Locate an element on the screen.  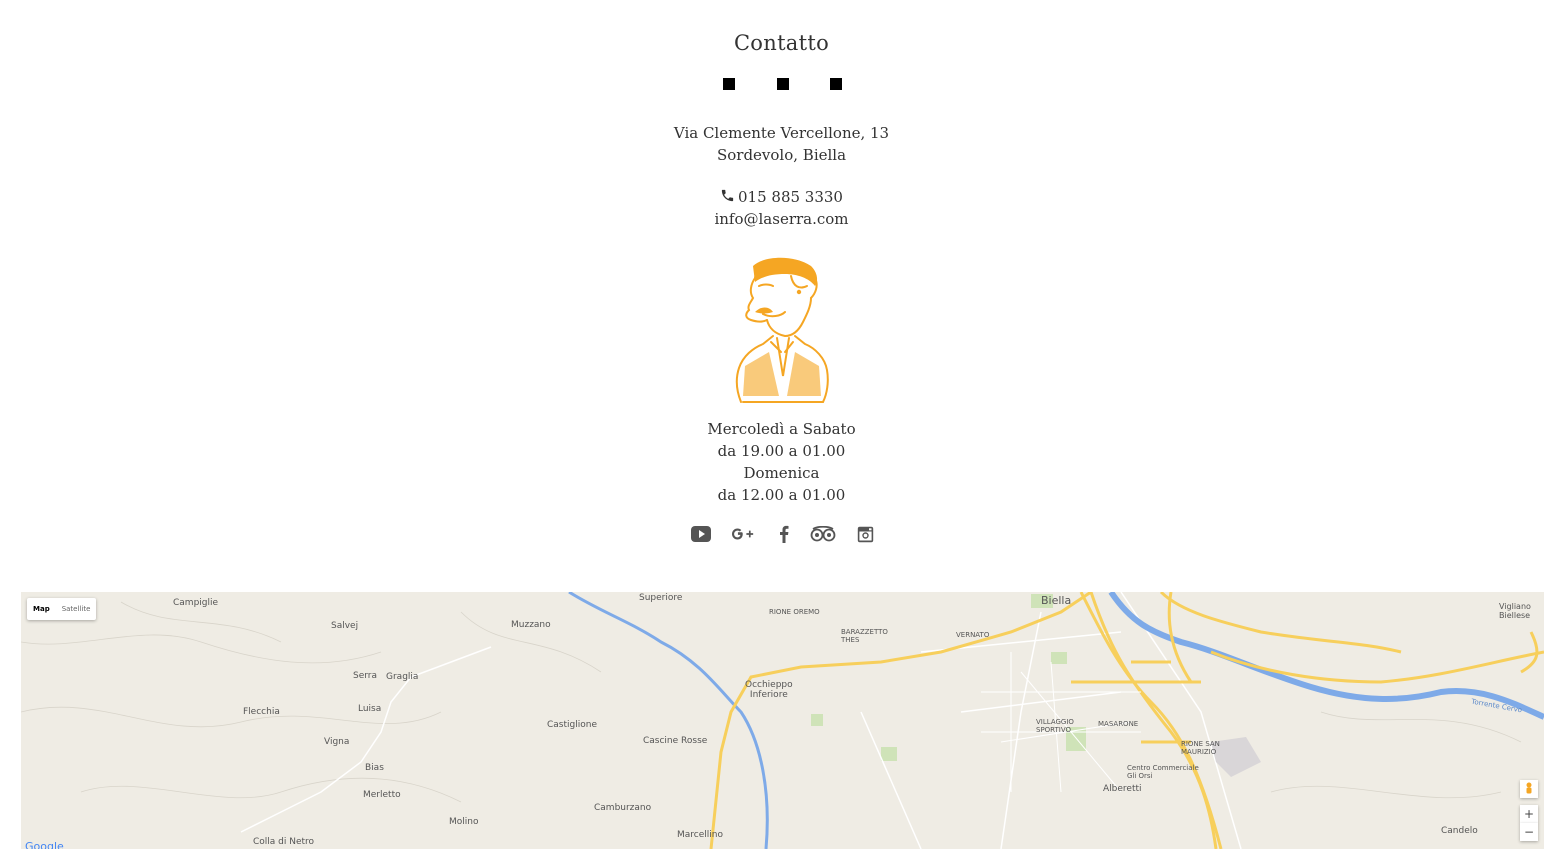
zoom-out-button: − is located at coordinates (1529, 832).